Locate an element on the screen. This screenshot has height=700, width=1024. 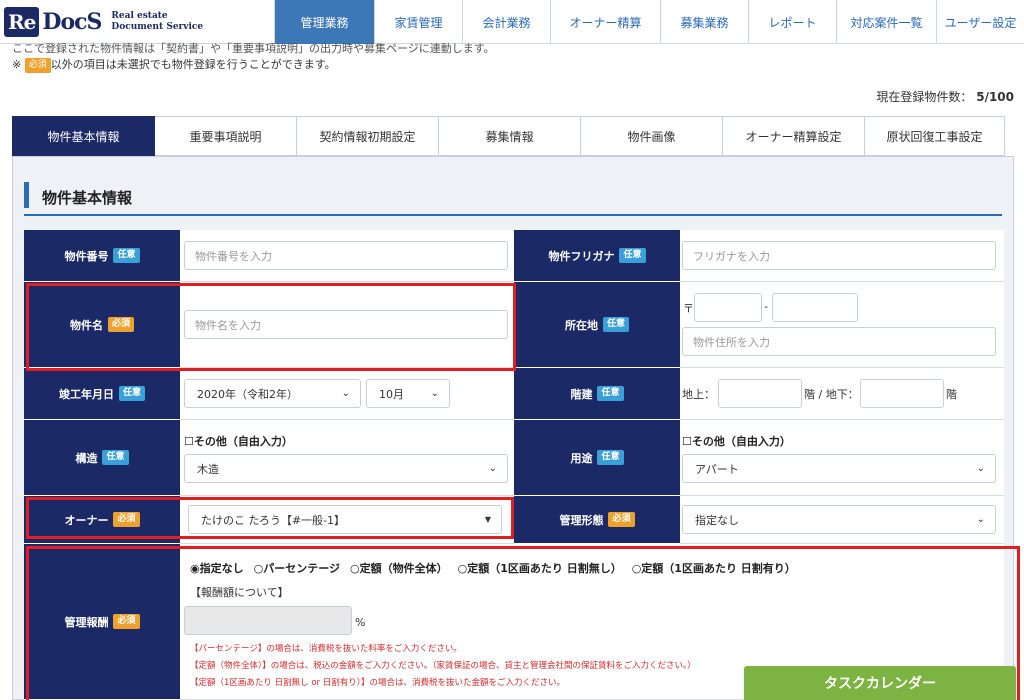
nav-item-report: レポート is located at coordinates (792, 22).